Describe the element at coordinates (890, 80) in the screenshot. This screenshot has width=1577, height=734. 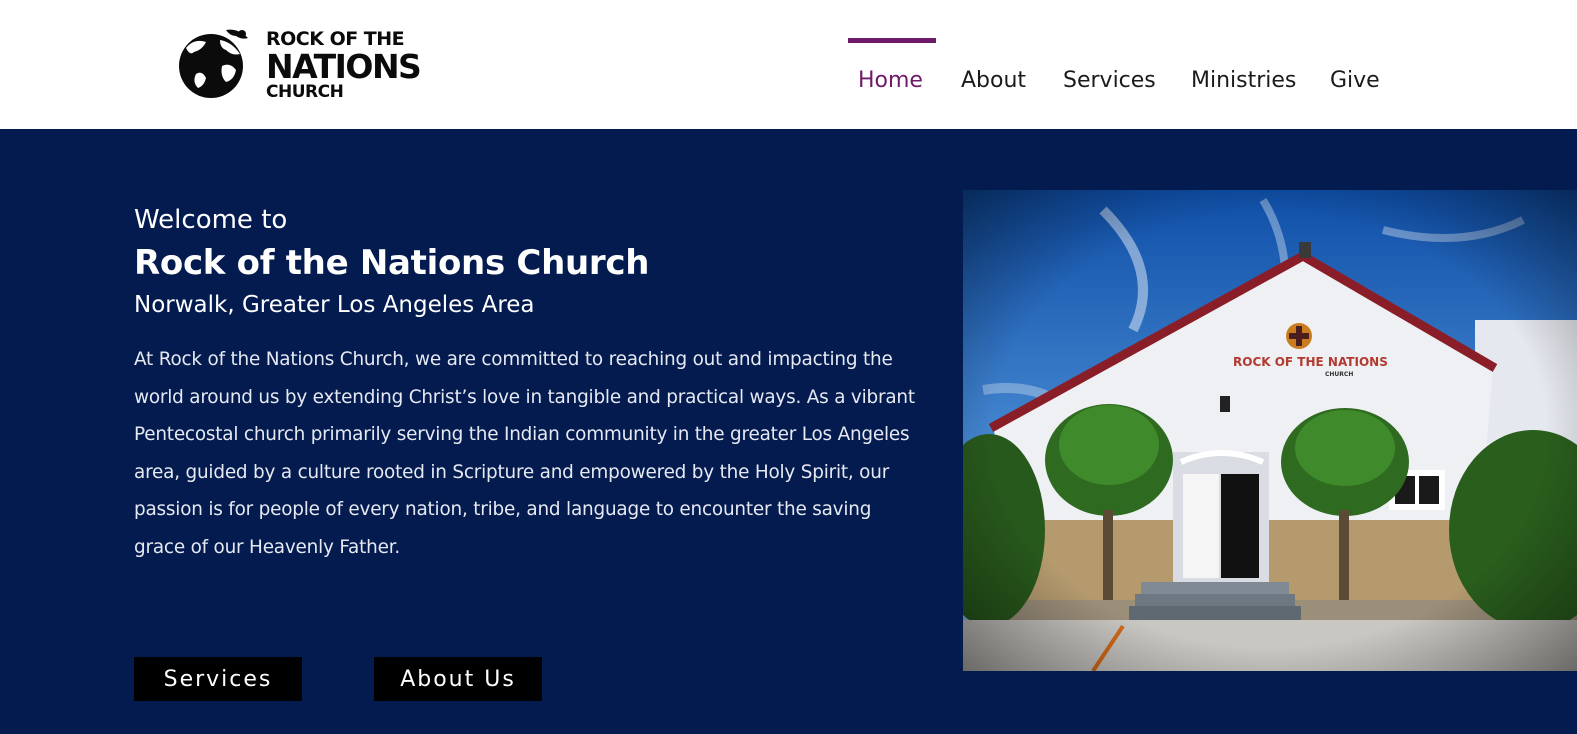
I see `nav-home: Home` at that location.